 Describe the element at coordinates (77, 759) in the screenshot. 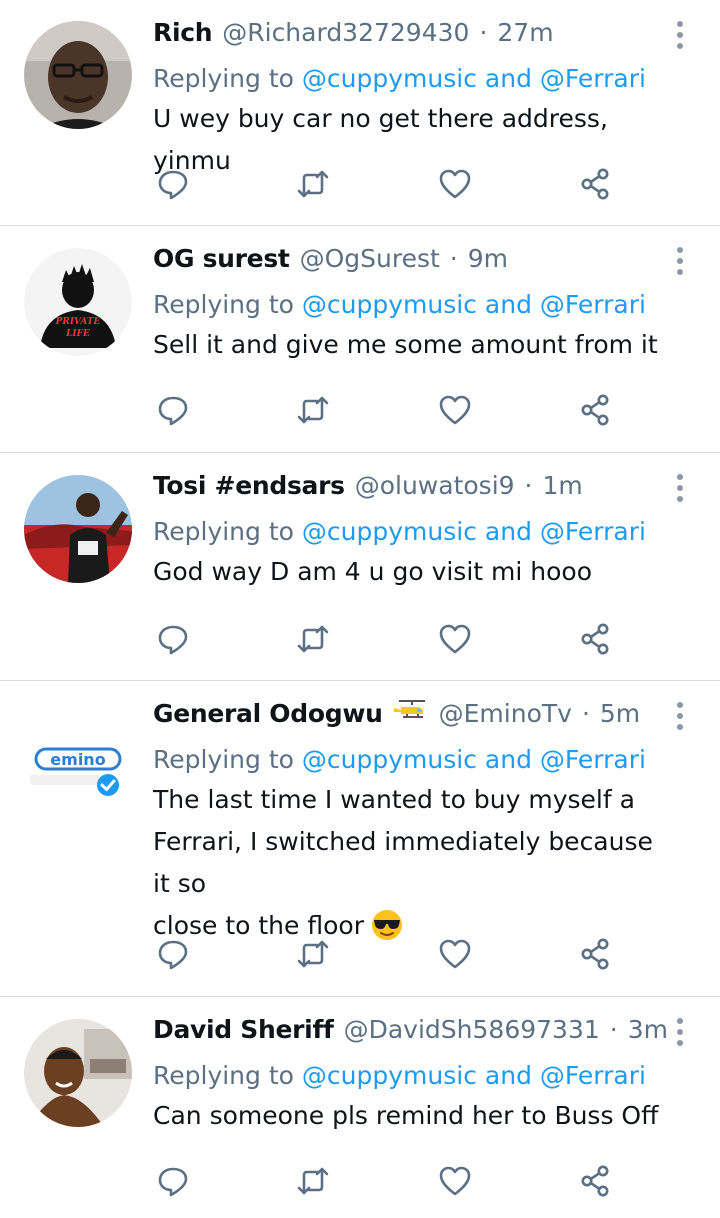

I see `avatar-text: emino` at that location.